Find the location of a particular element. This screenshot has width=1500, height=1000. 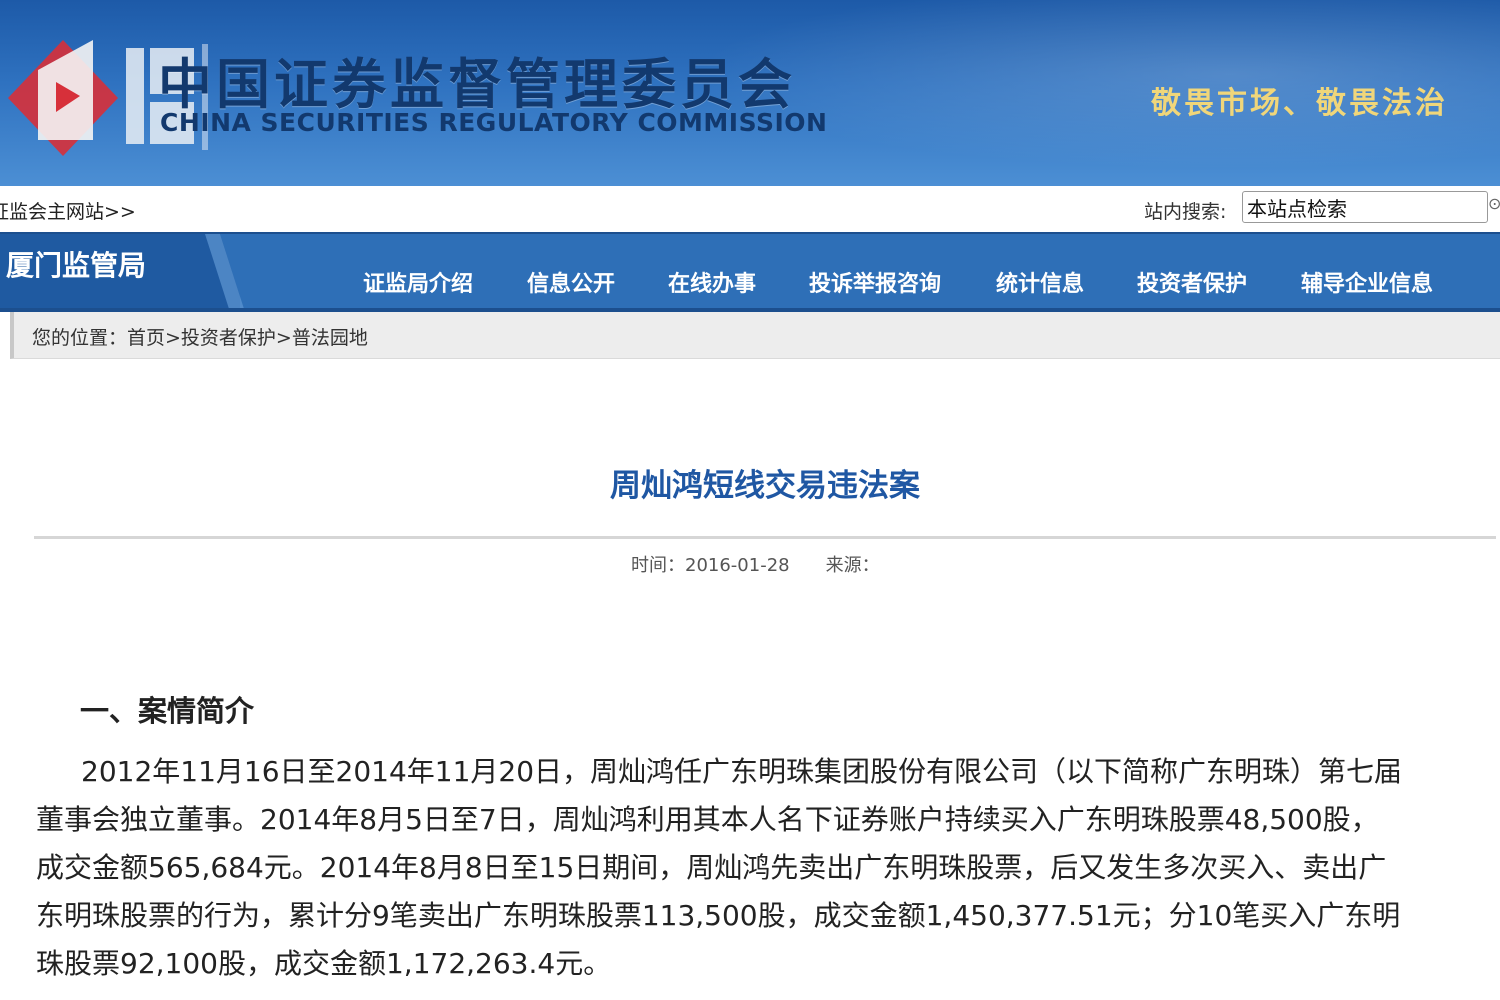

main-site-link: 证监会主网站>> is located at coordinates (68, 210).